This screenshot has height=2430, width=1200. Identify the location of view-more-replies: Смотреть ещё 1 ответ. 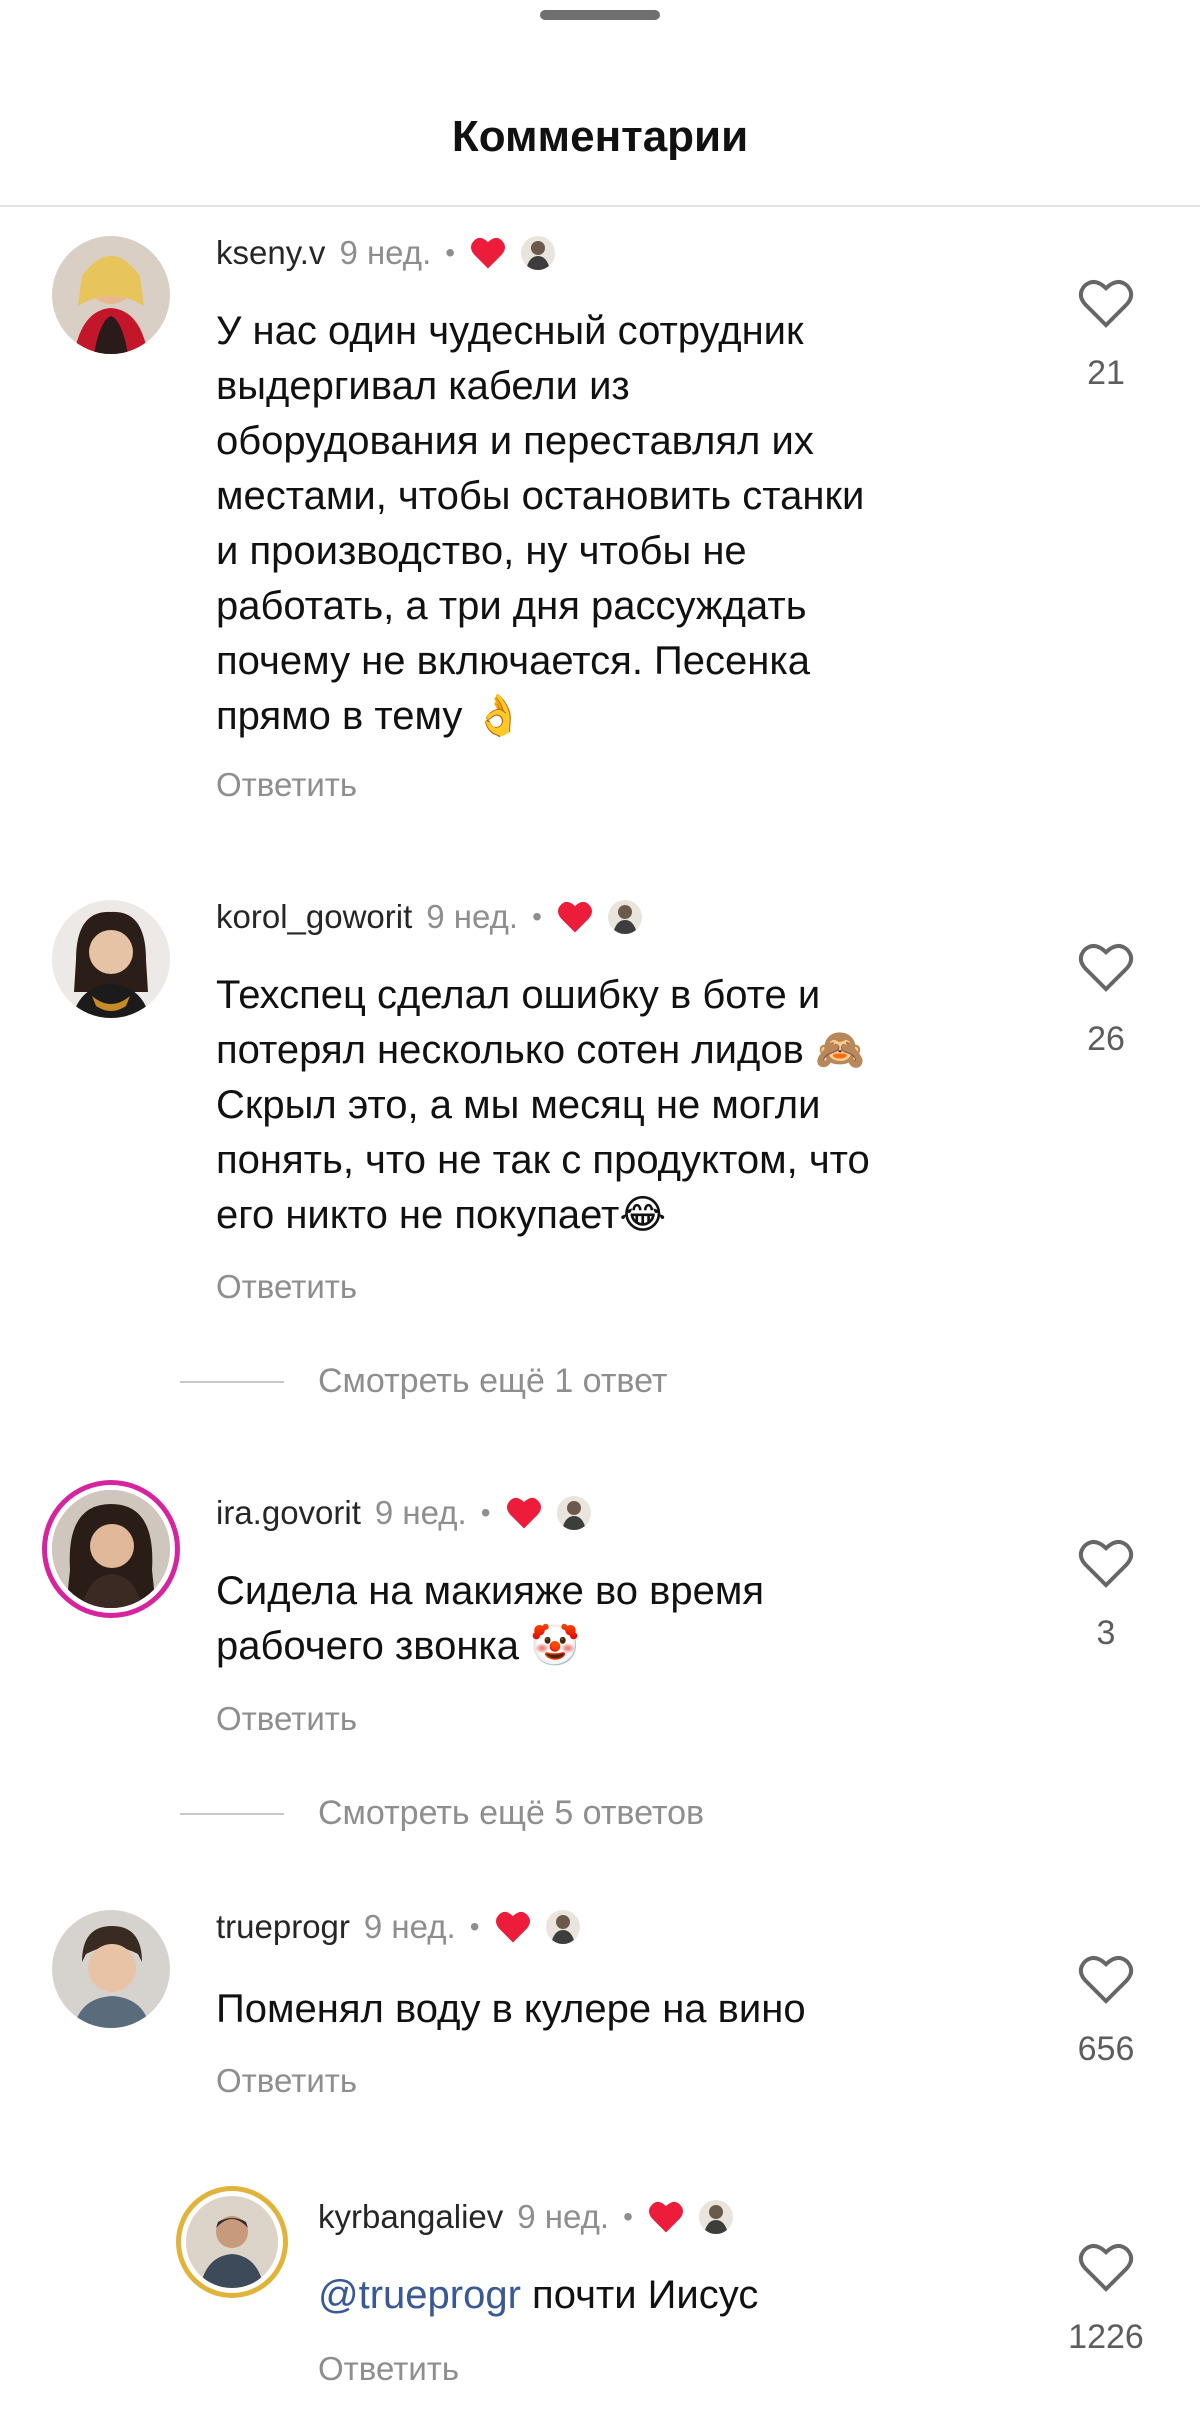
(423, 1381).